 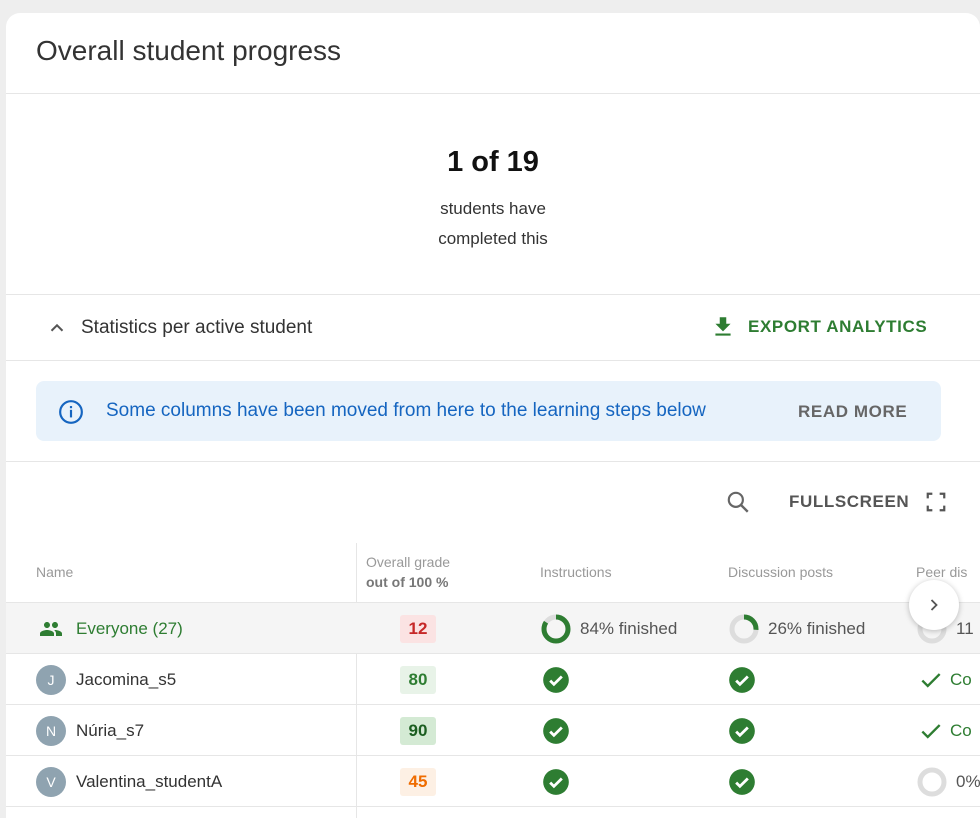 I want to click on instructions-cell: 84% finished, so click(x=608, y=628).